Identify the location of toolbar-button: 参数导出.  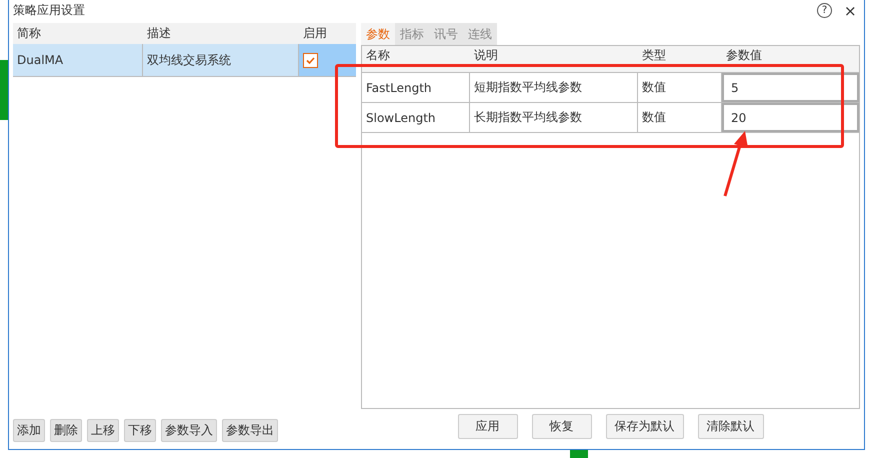
(250, 430).